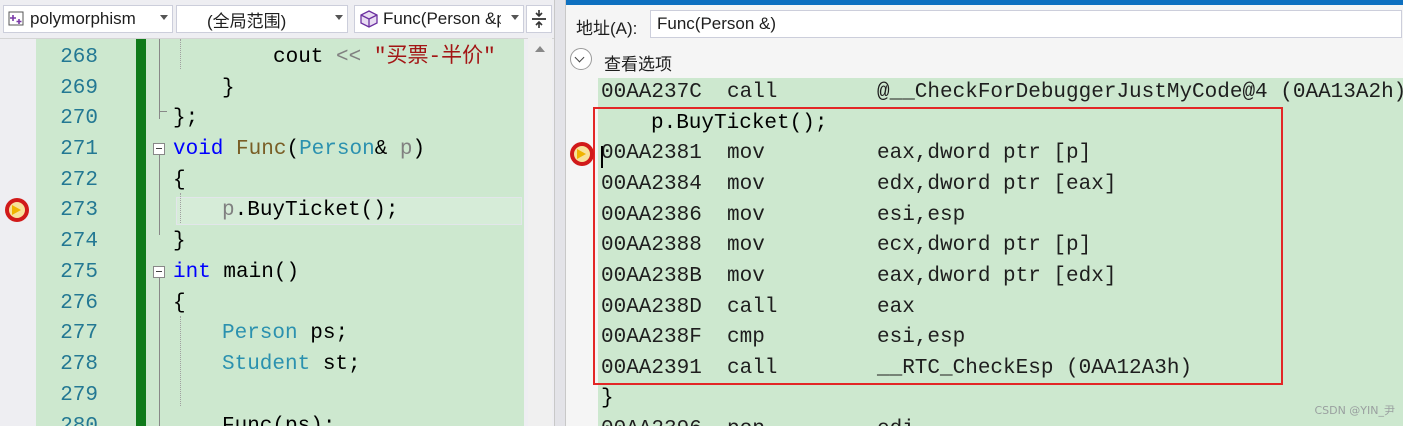  Describe the element at coordinates (79, 303) in the screenshot. I see `line-number: 276` at that location.